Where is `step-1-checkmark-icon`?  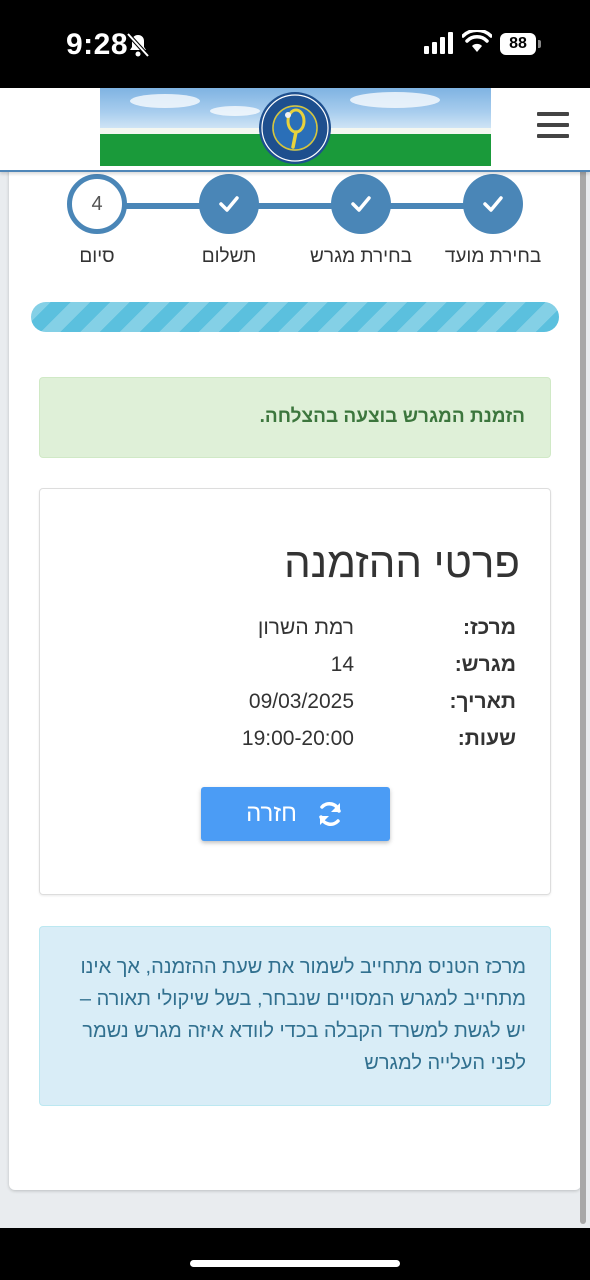 step-1-checkmark-icon is located at coordinates (493, 204).